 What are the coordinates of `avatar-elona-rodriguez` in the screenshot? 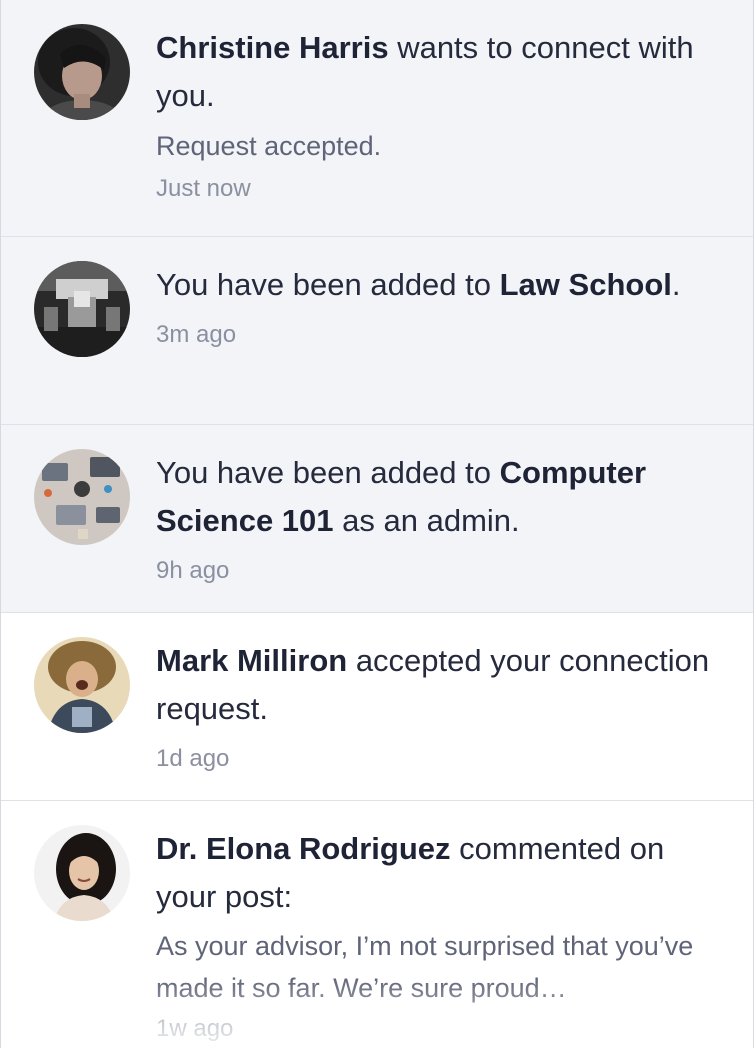 It's located at (82, 873).